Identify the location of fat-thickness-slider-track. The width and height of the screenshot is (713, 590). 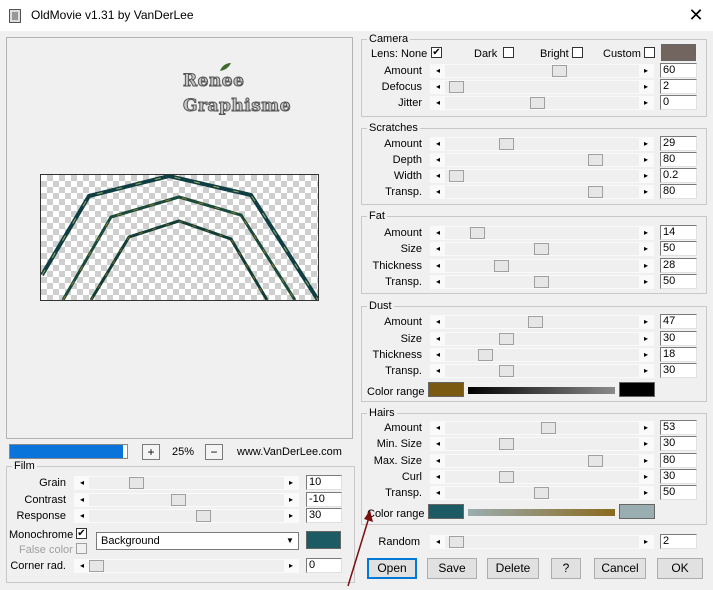
(542, 266).